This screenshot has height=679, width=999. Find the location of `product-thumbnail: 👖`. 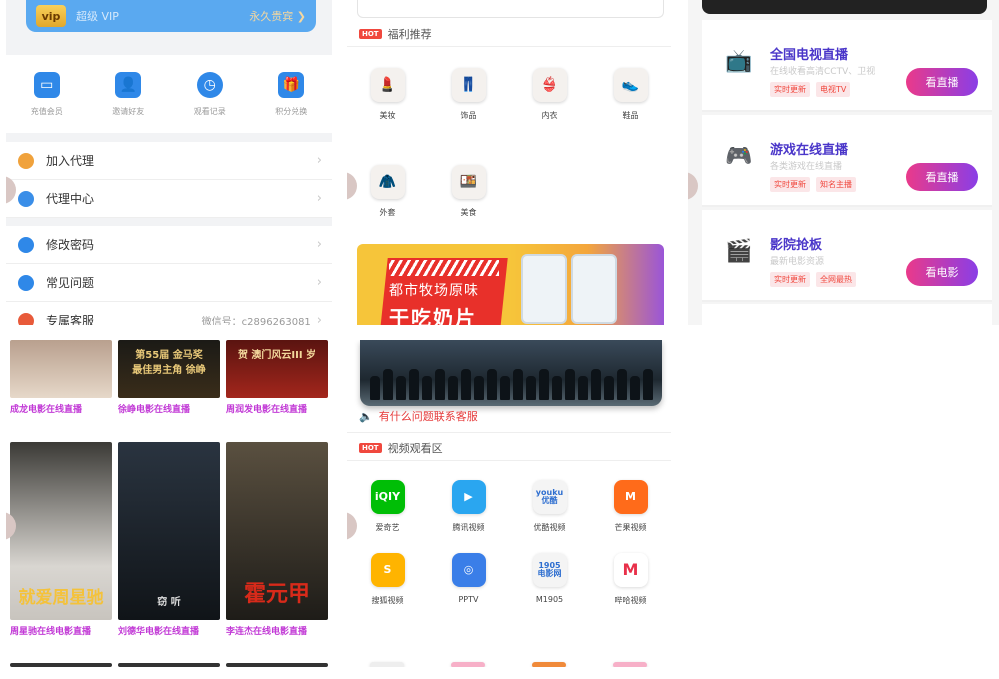

product-thumbnail: 👖 is located at coordinates (468, 85).